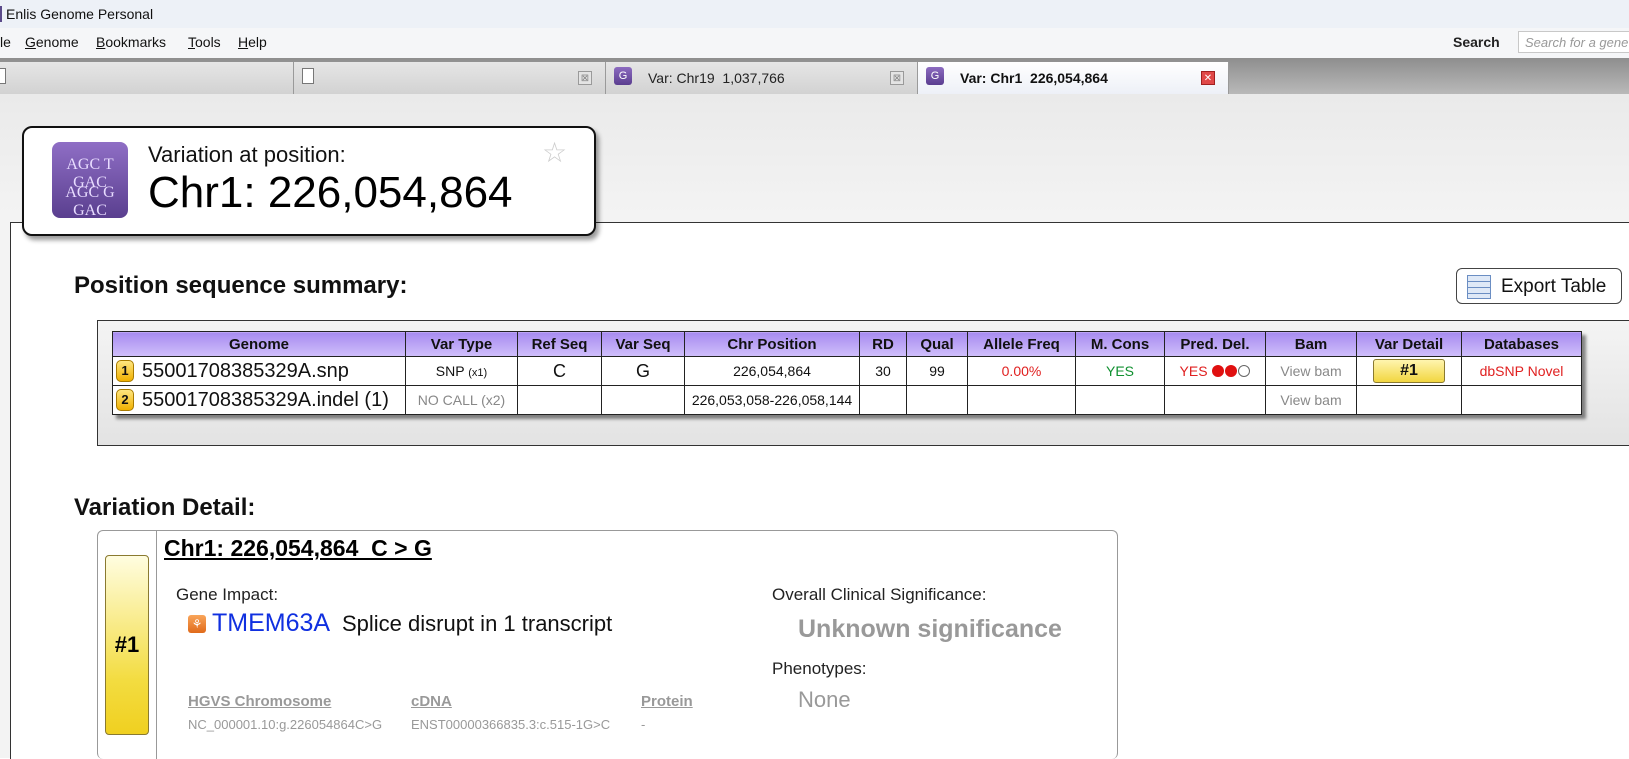  I want to click on clinical-significance-label: Overall Clinical Significance:, so click(879, 594).